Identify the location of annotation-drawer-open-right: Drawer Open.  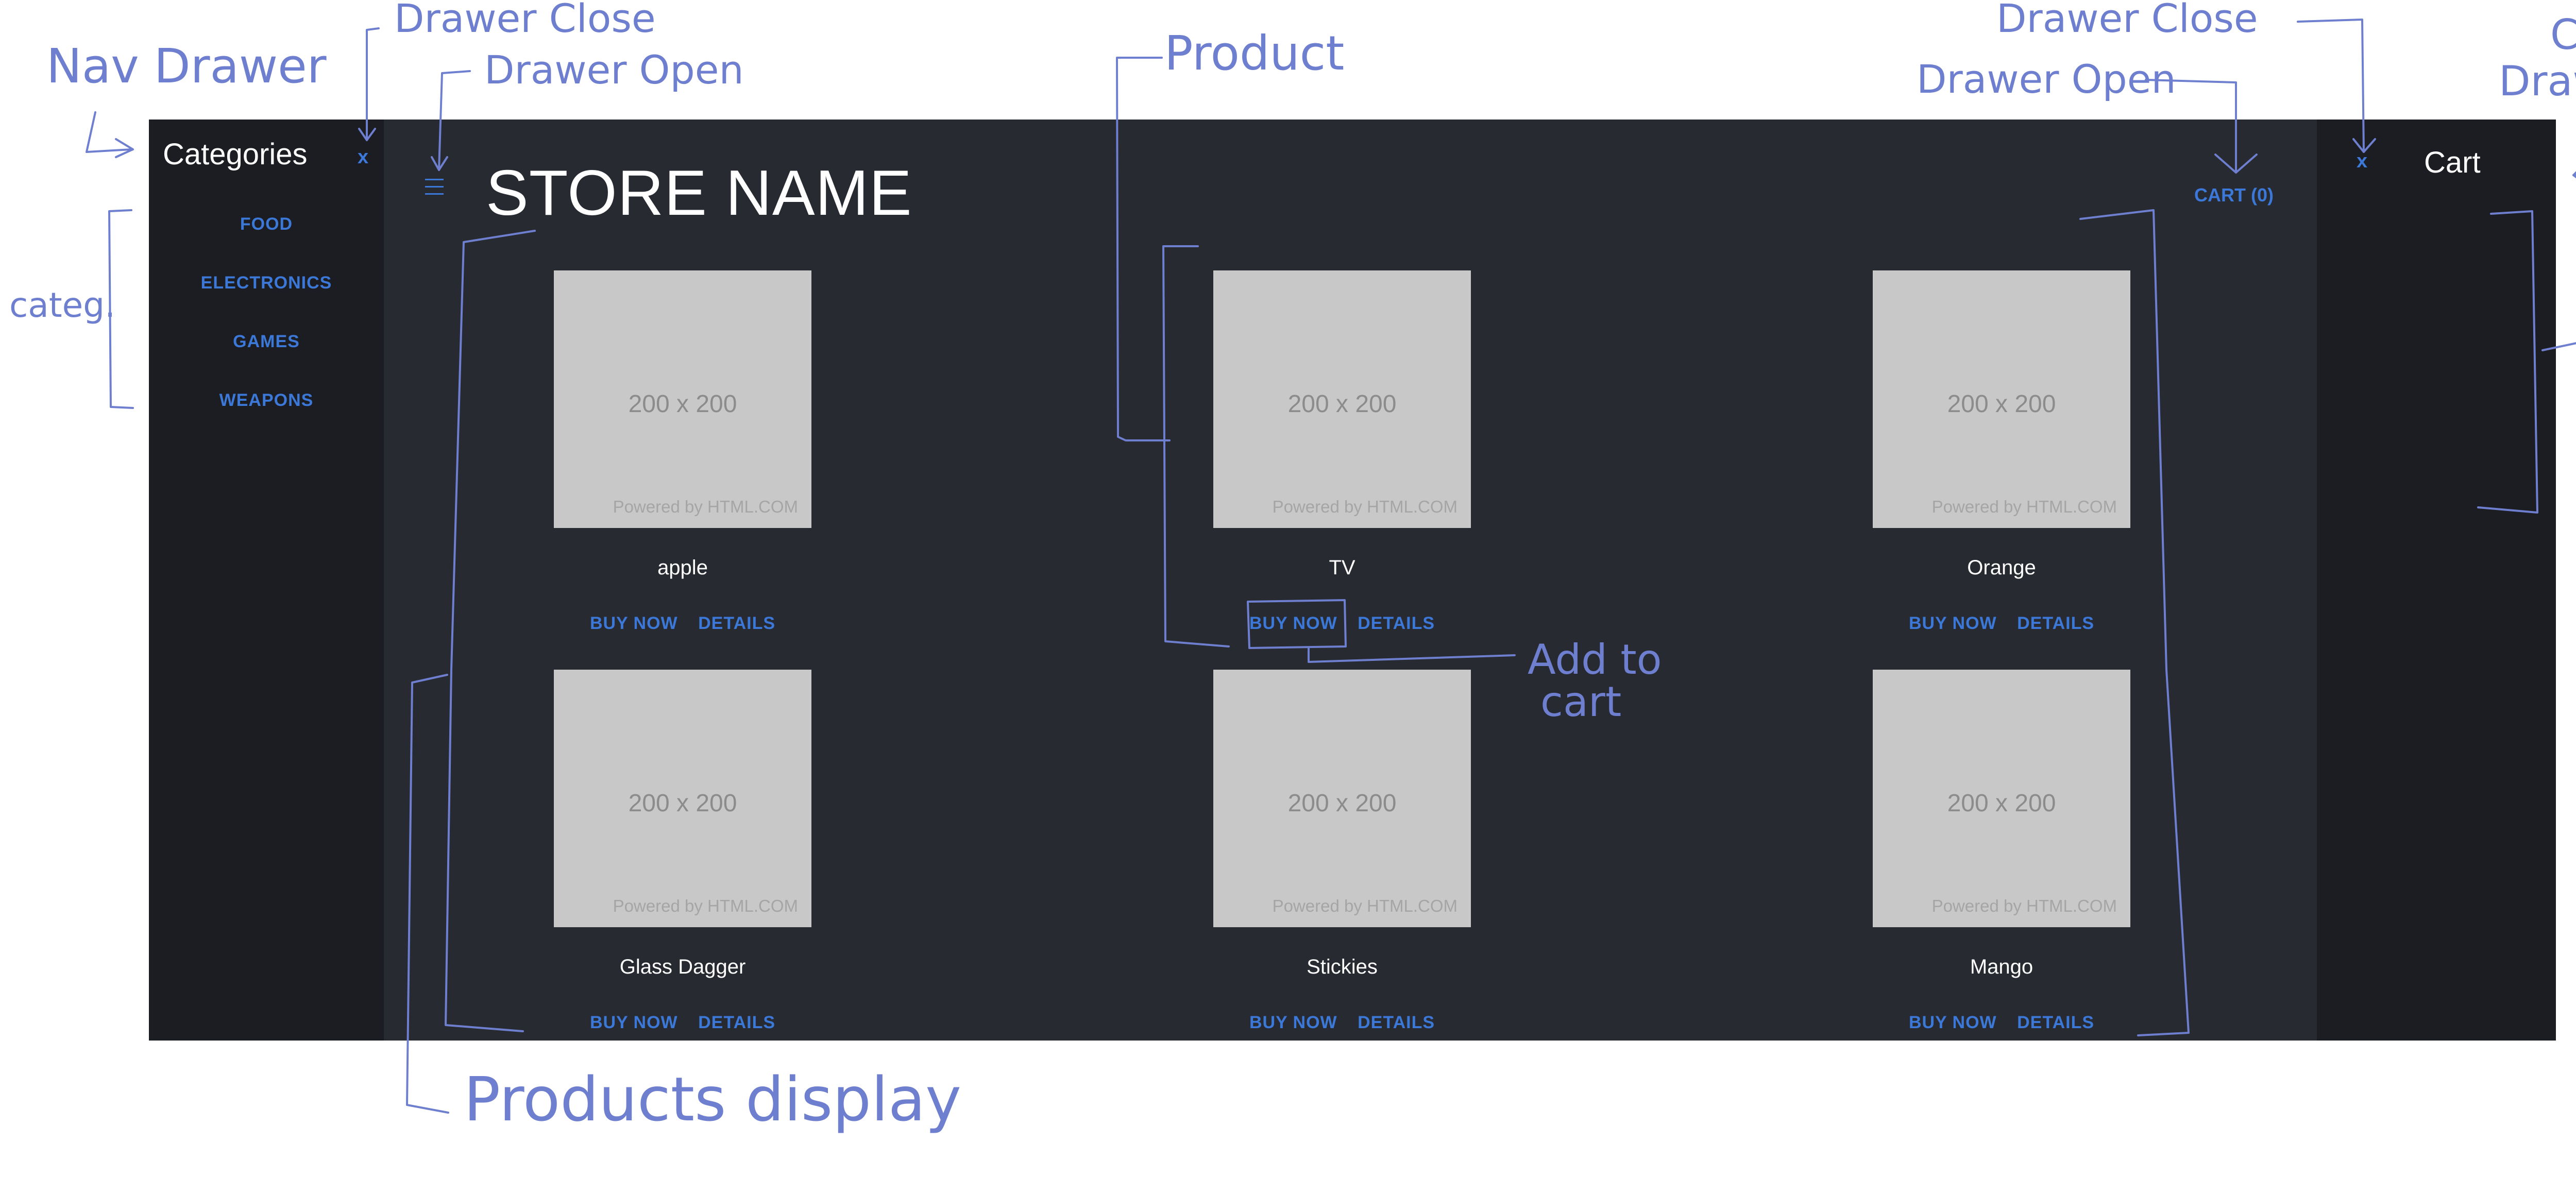
(2046, 79).